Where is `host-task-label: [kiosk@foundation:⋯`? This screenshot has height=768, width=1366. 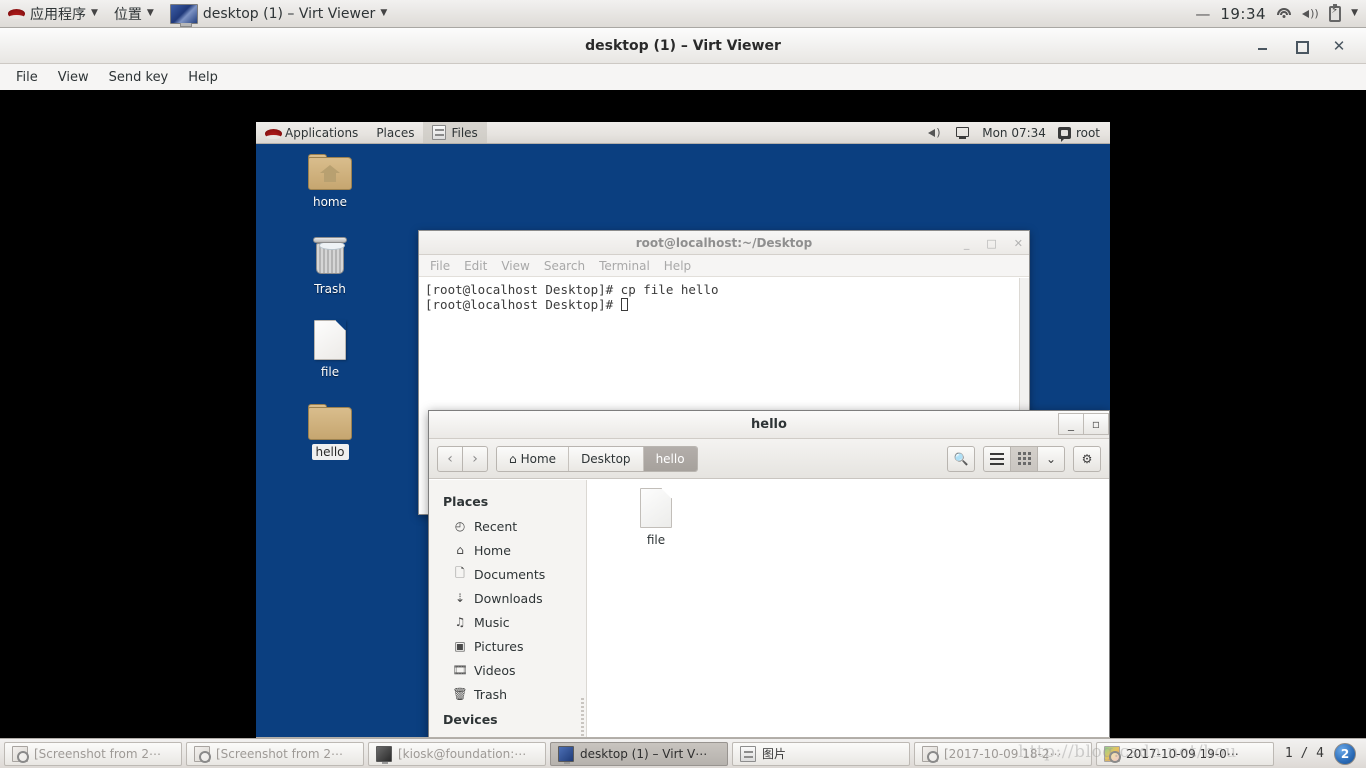 host-task-label: [kiosk@foundation:⋯ is located at coordinates (462, 753).